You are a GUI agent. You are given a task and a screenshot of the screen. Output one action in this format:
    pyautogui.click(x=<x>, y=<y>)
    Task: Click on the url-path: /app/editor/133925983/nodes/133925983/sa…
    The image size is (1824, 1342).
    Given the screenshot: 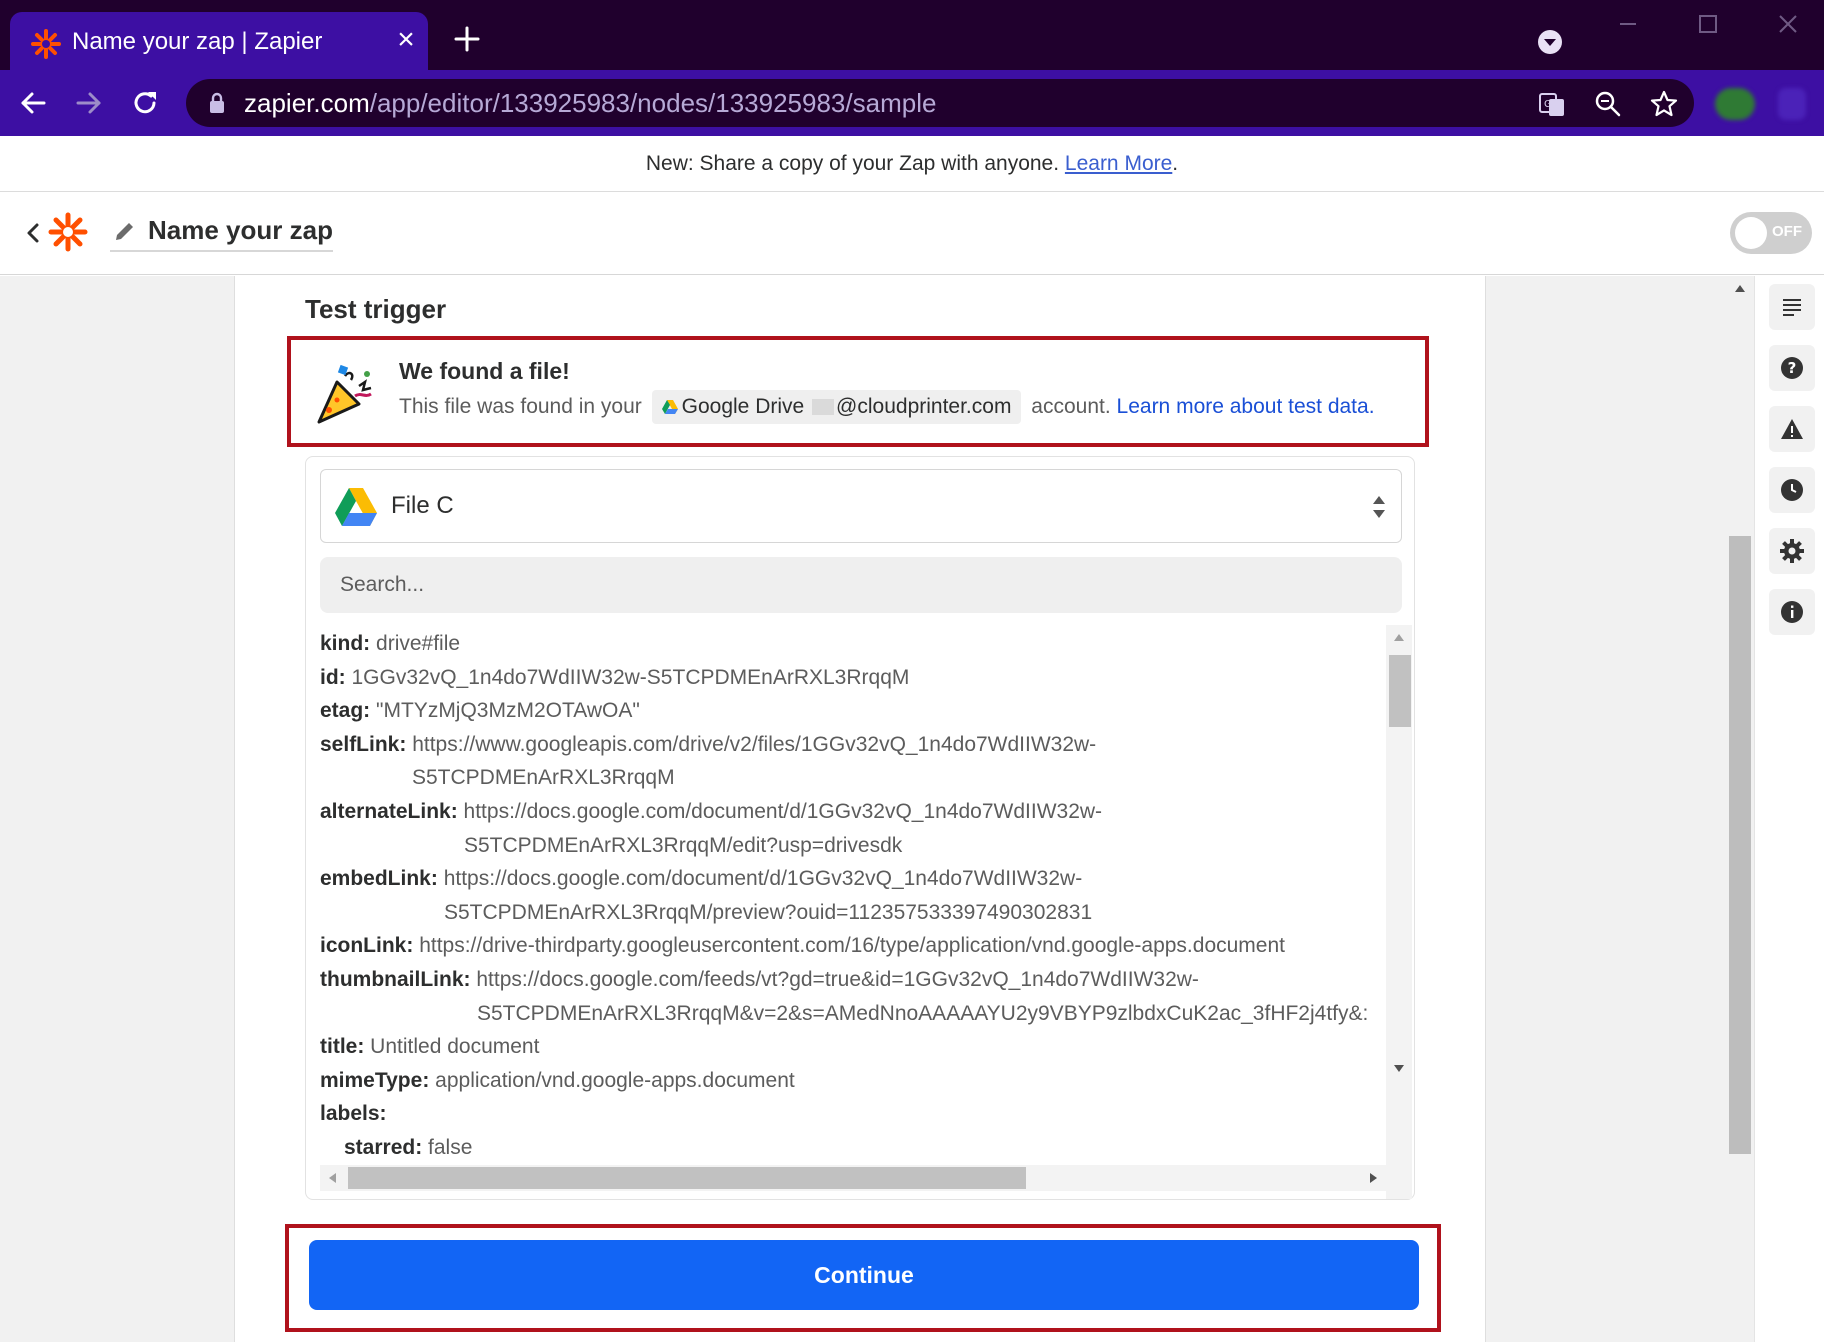 What is the action you would take?
    pyautogui.click(x=653, y=103)
    